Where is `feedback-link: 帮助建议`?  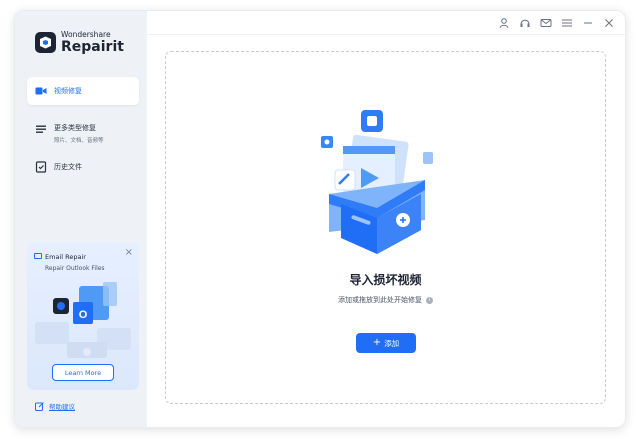 feedback-link: 帮助建议 is located at coordinates (55, 406).